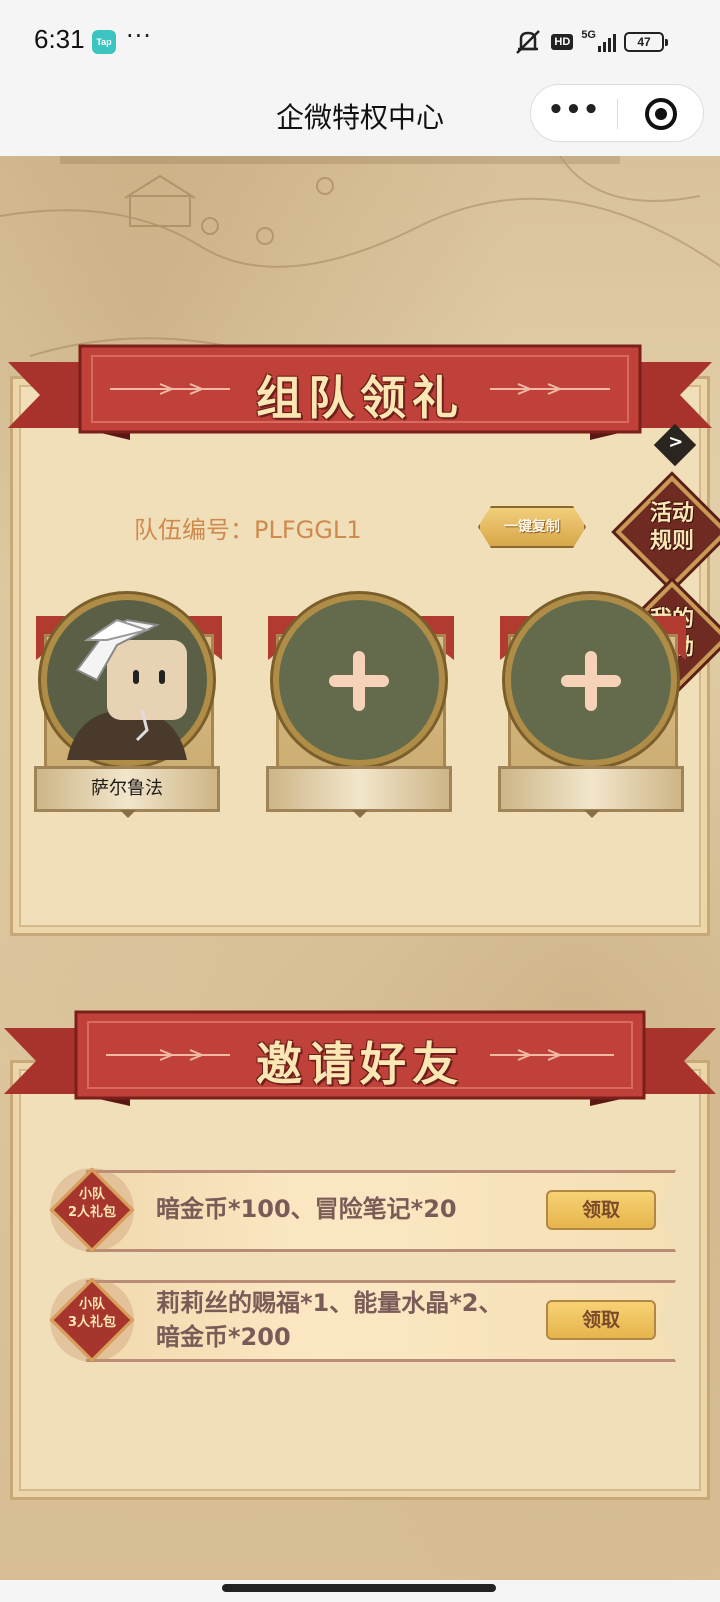 The height and width of the screenshot is (1602, 720). I want to click on member-slot-1: 萨尔鲁法, so click(129, 709).